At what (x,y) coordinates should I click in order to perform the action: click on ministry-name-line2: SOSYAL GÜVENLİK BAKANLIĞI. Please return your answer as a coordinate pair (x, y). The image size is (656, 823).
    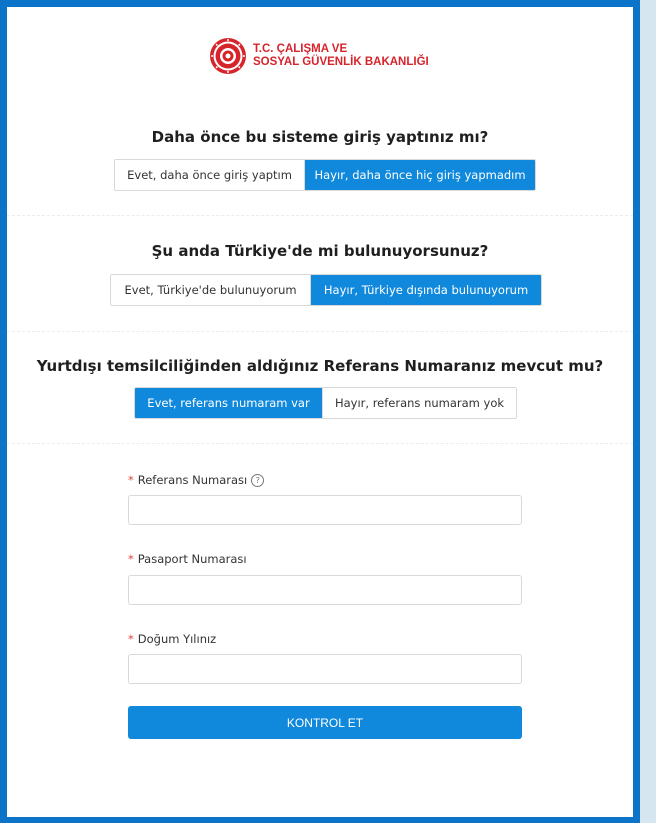
    Looking at the image, I should click on (341, 62).